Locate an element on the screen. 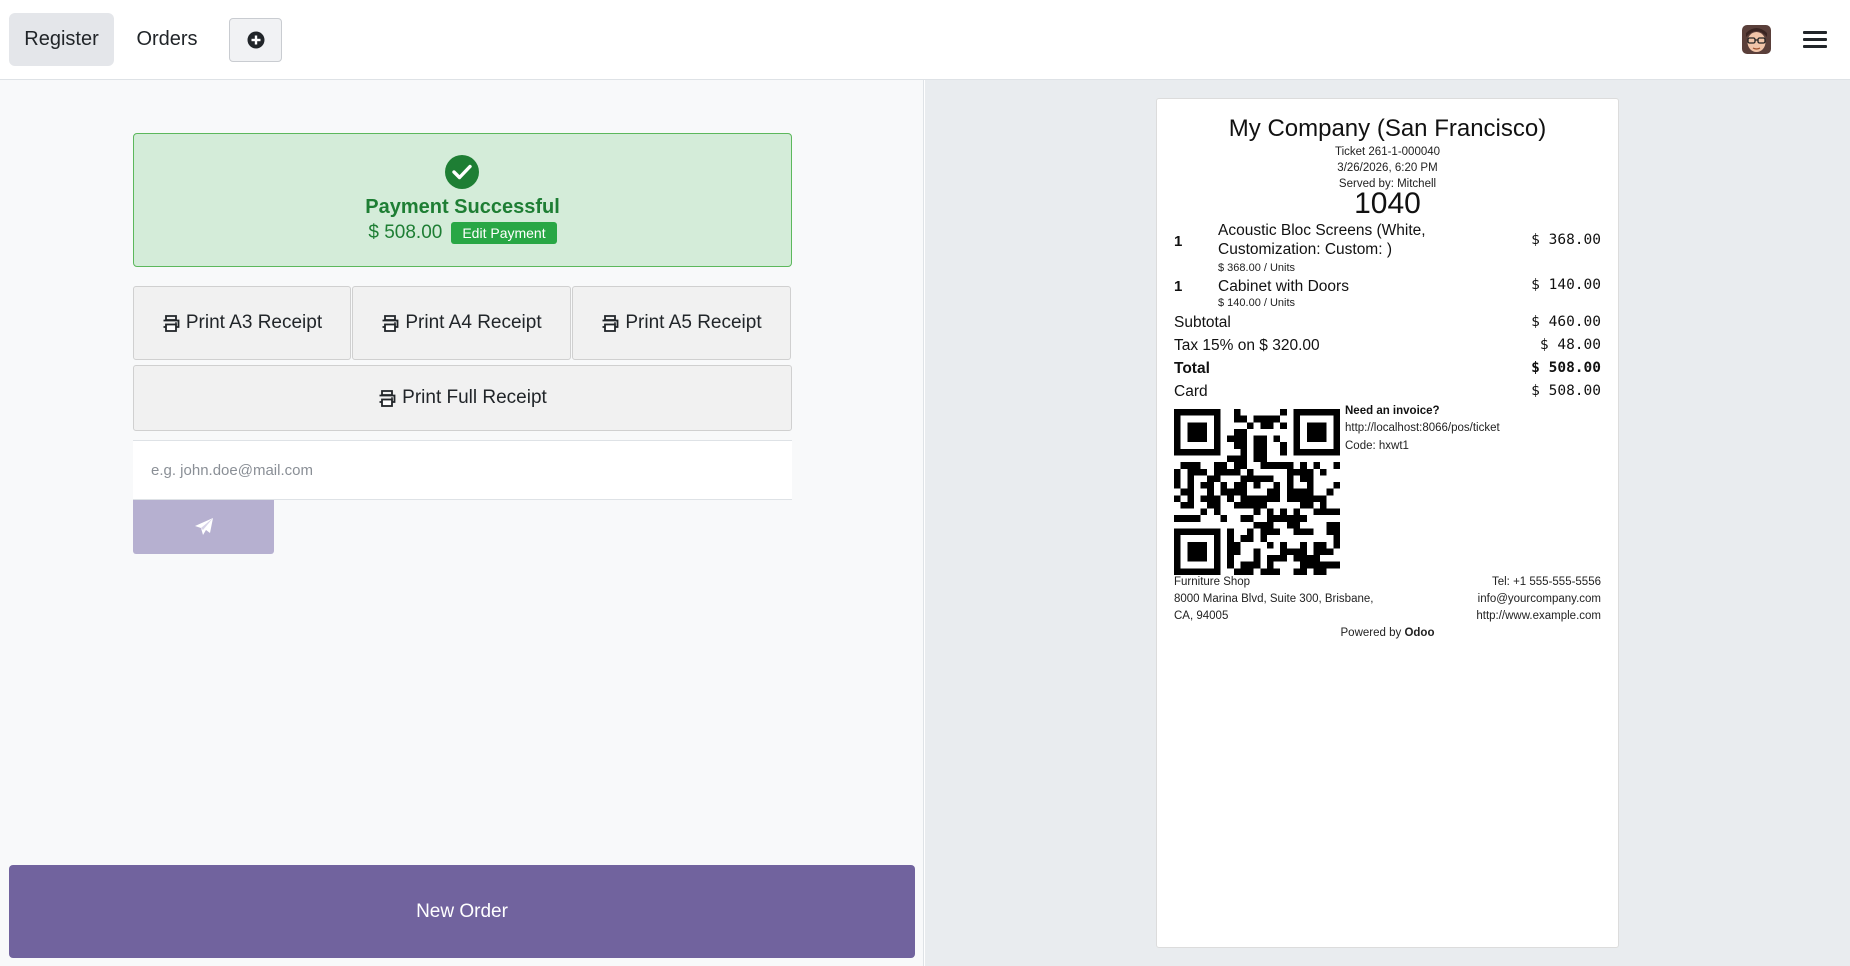 The height and width of the screenshot is (966, 1850). avatar-image is located at coordinates (1756, 39).